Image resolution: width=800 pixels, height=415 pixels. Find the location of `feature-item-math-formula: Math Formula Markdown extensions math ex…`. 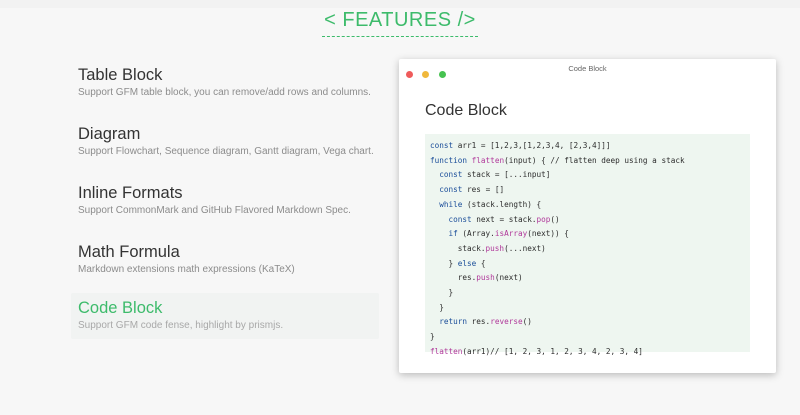

feature-item-math-formula: Math Formula Markdown extensions math ex… is located at coordinates (225, 260).